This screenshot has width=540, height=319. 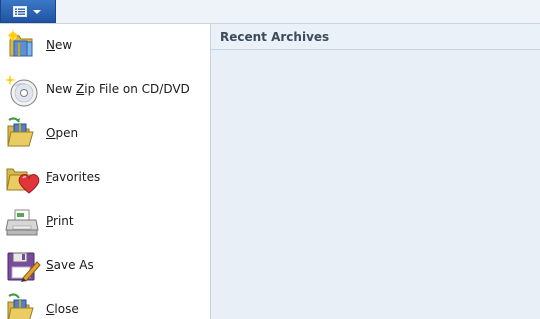 I want to click on menu-item-label: Save As, so click(x=70, y=265).